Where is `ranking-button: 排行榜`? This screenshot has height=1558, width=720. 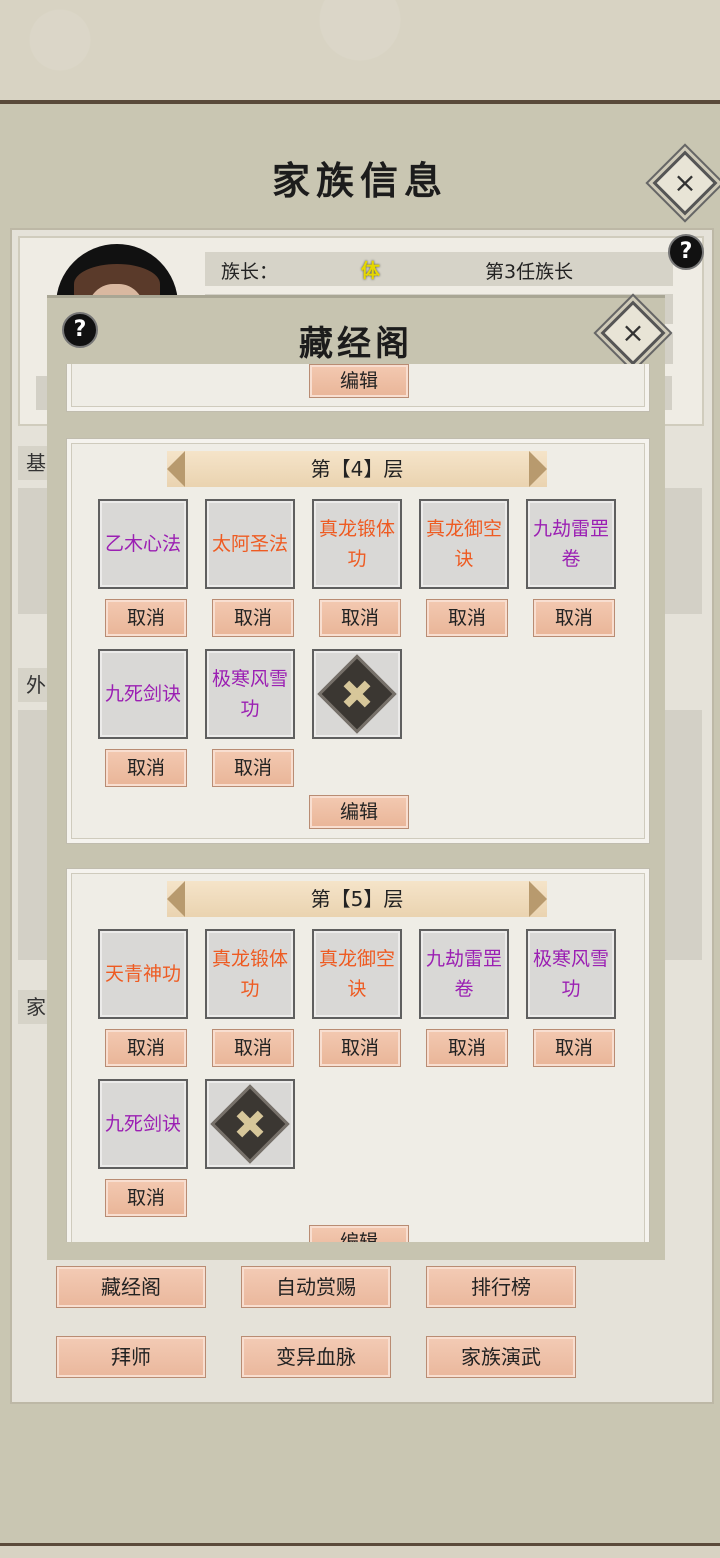
ranking-button: 排行榜 is located at coordinates (501, 1287).